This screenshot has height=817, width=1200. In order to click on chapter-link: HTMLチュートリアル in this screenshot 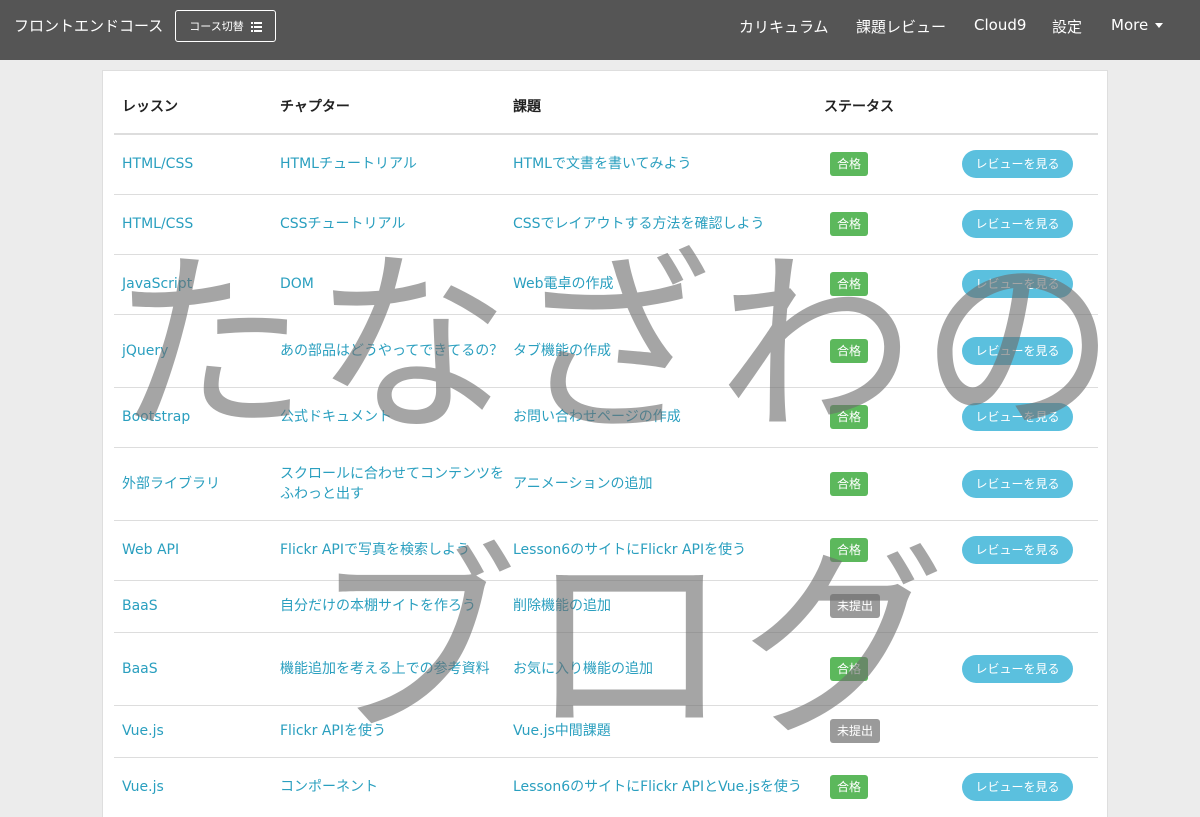, I will do `click(348, 164)`.